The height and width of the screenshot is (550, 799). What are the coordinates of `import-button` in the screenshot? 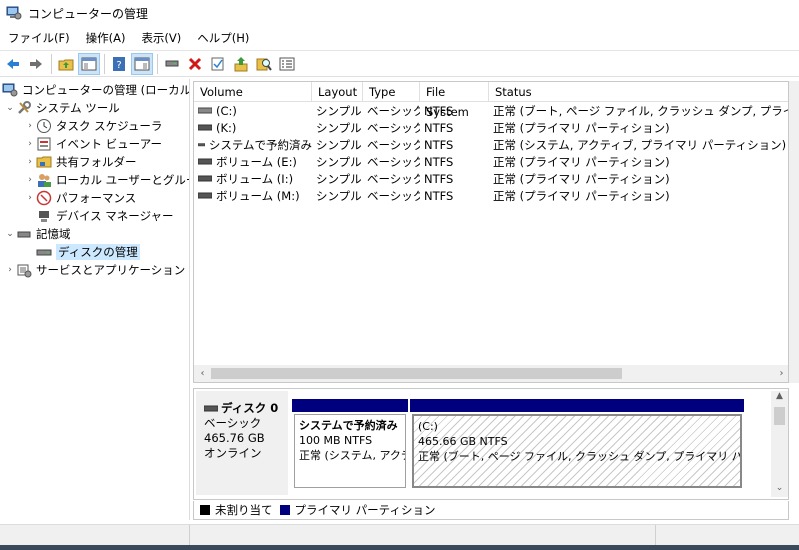 It's located at (241, 64).